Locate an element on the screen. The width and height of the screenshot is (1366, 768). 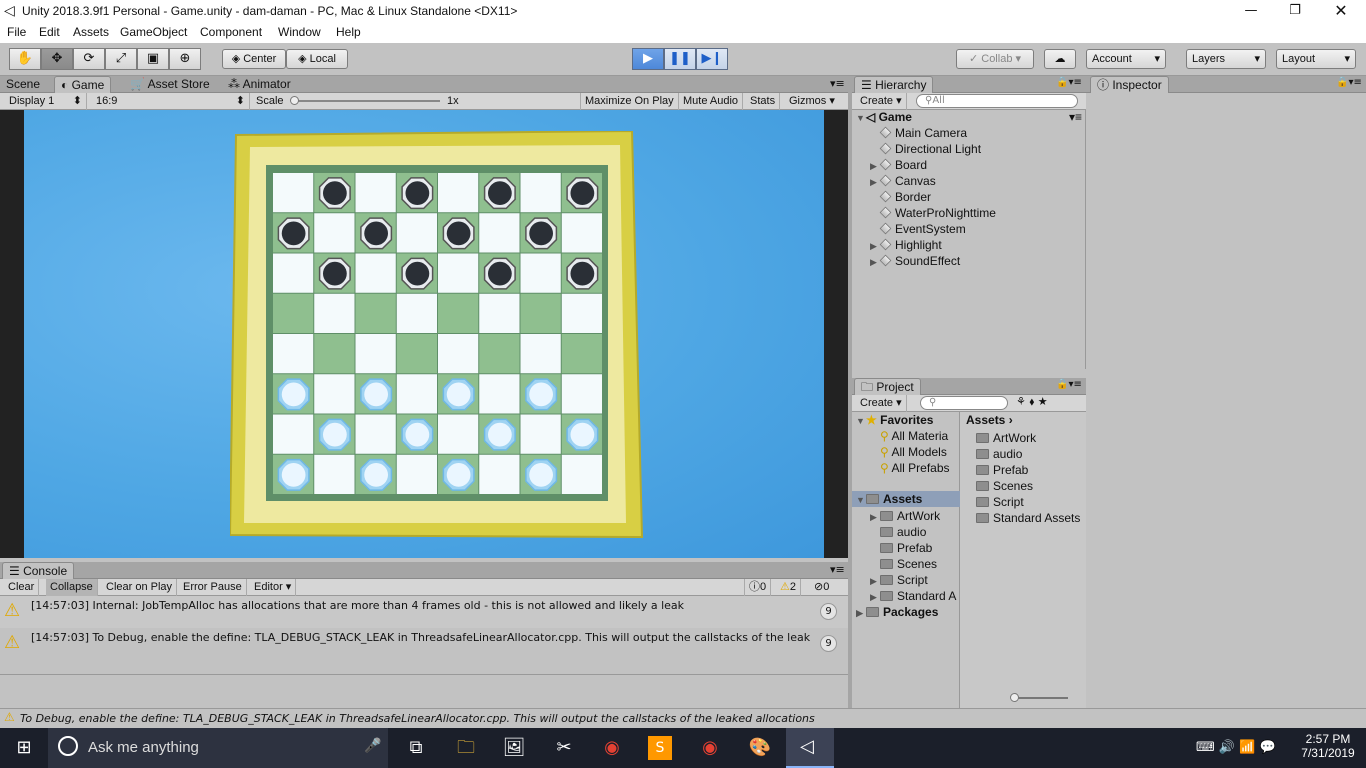
paint-icon: 🎨 is located at coordinates (760, 748).